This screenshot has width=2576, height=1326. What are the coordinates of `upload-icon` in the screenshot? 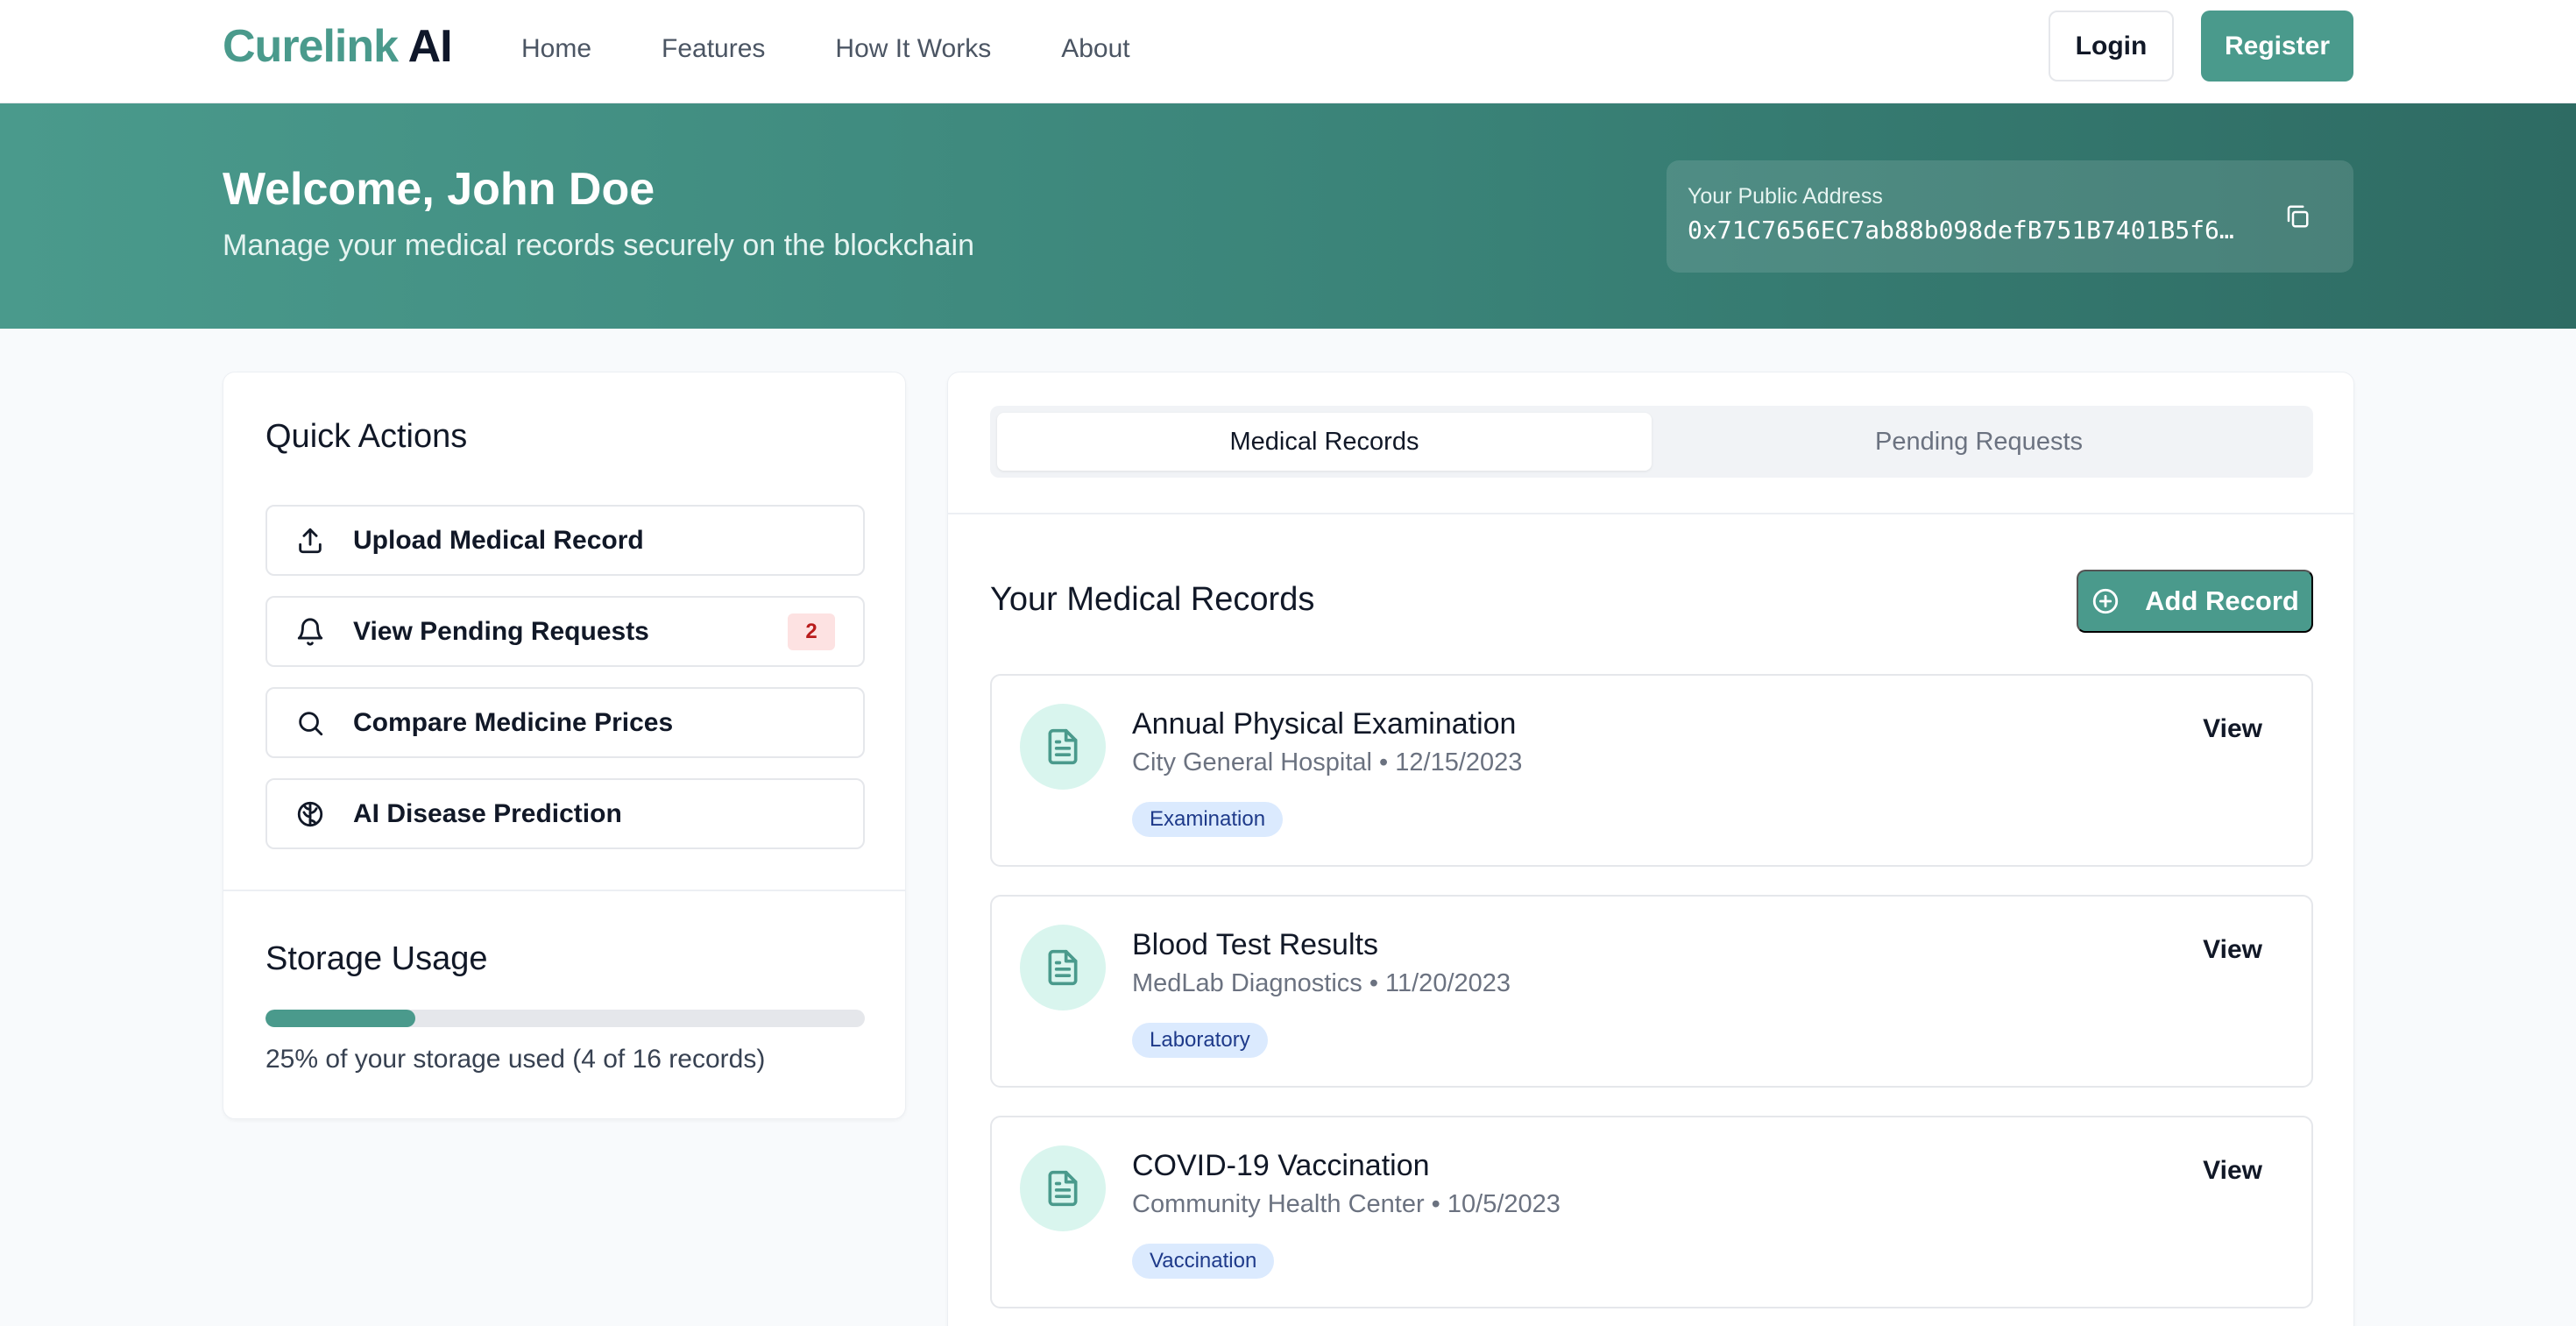 It's located at (310, 541).